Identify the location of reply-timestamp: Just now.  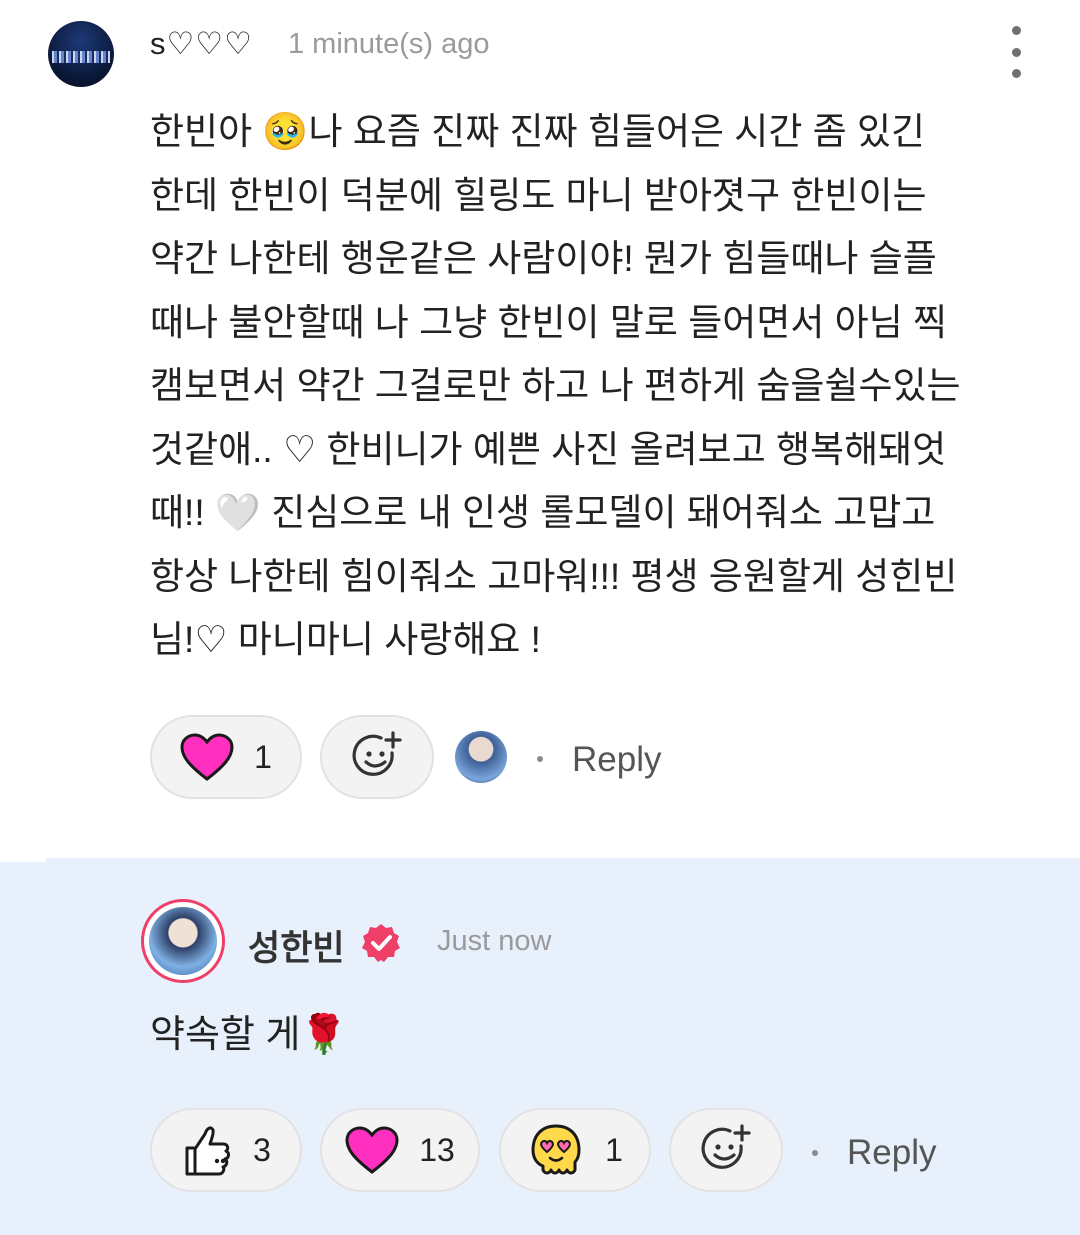
(494, 941).